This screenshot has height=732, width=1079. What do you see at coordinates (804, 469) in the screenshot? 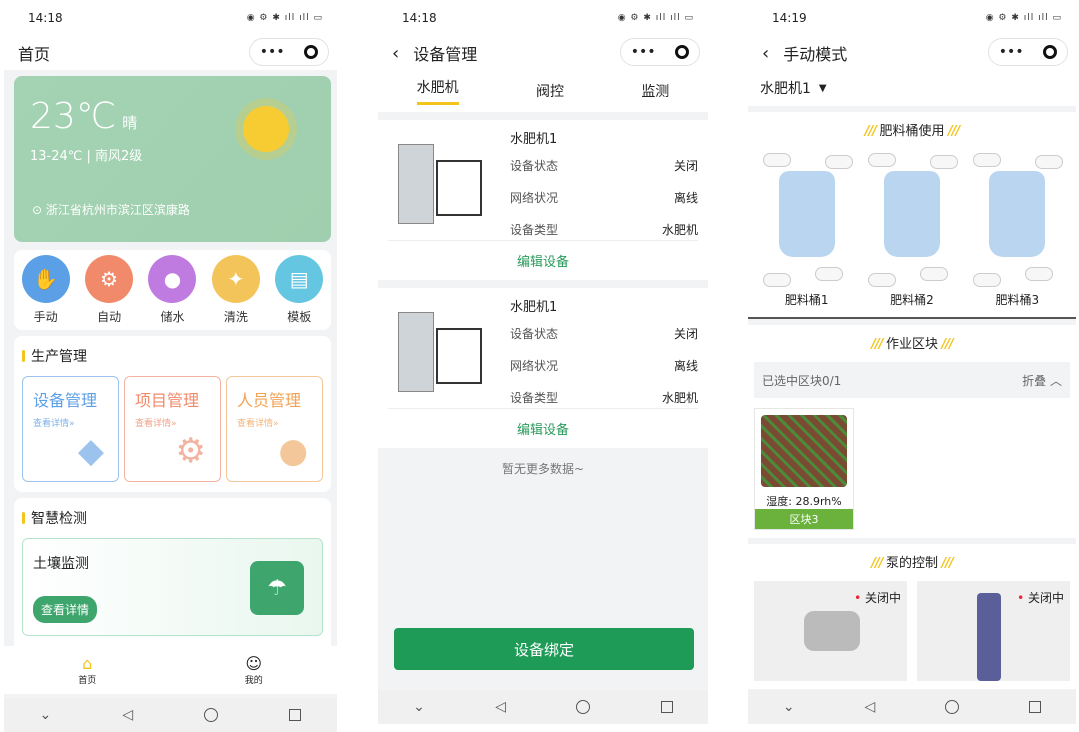
I see `zone-block: 湿度: 28.9rh% 区块3` at bounding box center [804, 469].